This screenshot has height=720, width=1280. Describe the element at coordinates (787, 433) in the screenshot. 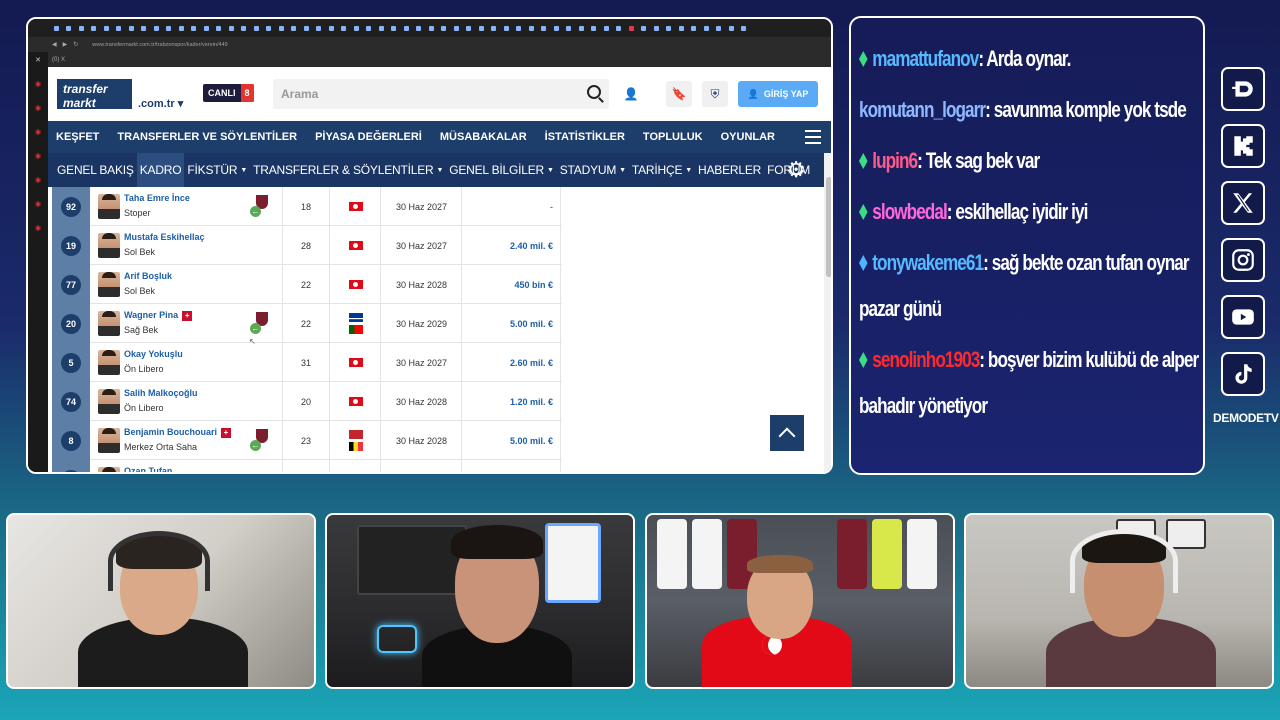

I see `scroll-to-top-button` at that location.